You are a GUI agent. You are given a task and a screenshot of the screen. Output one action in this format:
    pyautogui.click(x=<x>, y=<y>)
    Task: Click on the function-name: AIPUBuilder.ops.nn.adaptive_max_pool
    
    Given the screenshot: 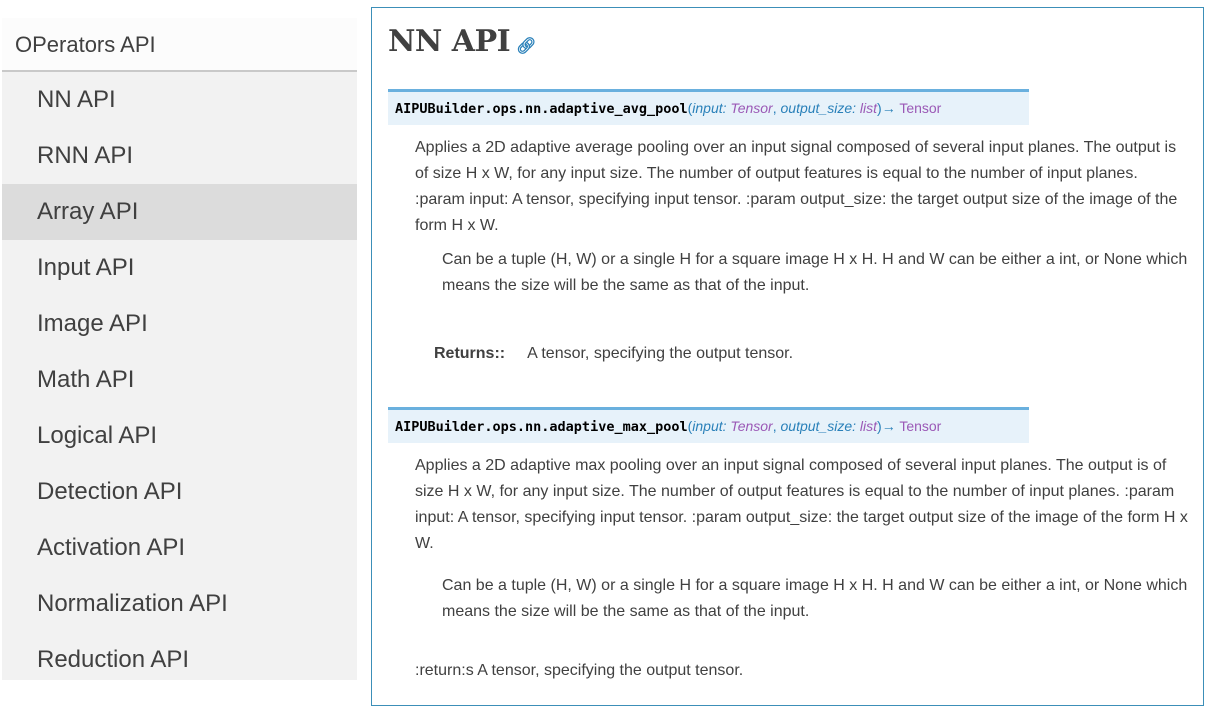 What is the action you would take?
    pyautogui.click(x=541, y=427)
    